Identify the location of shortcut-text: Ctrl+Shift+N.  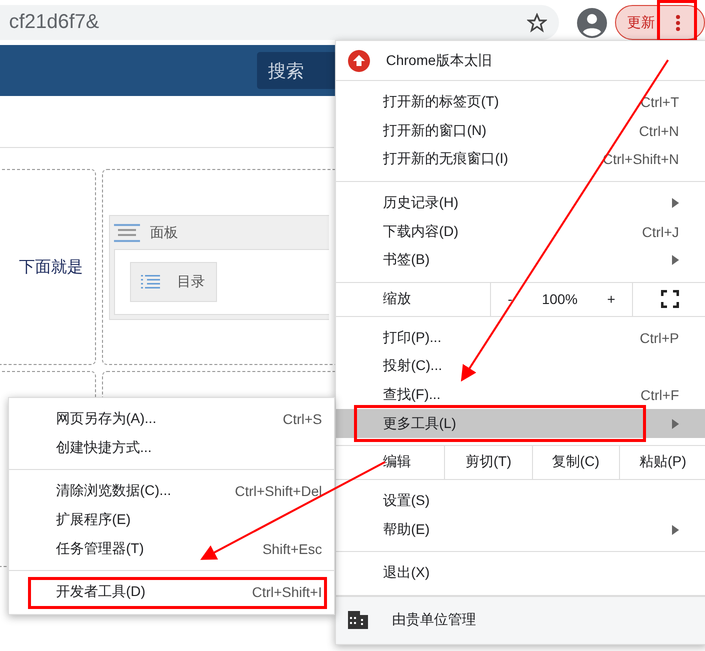
(640, 159).